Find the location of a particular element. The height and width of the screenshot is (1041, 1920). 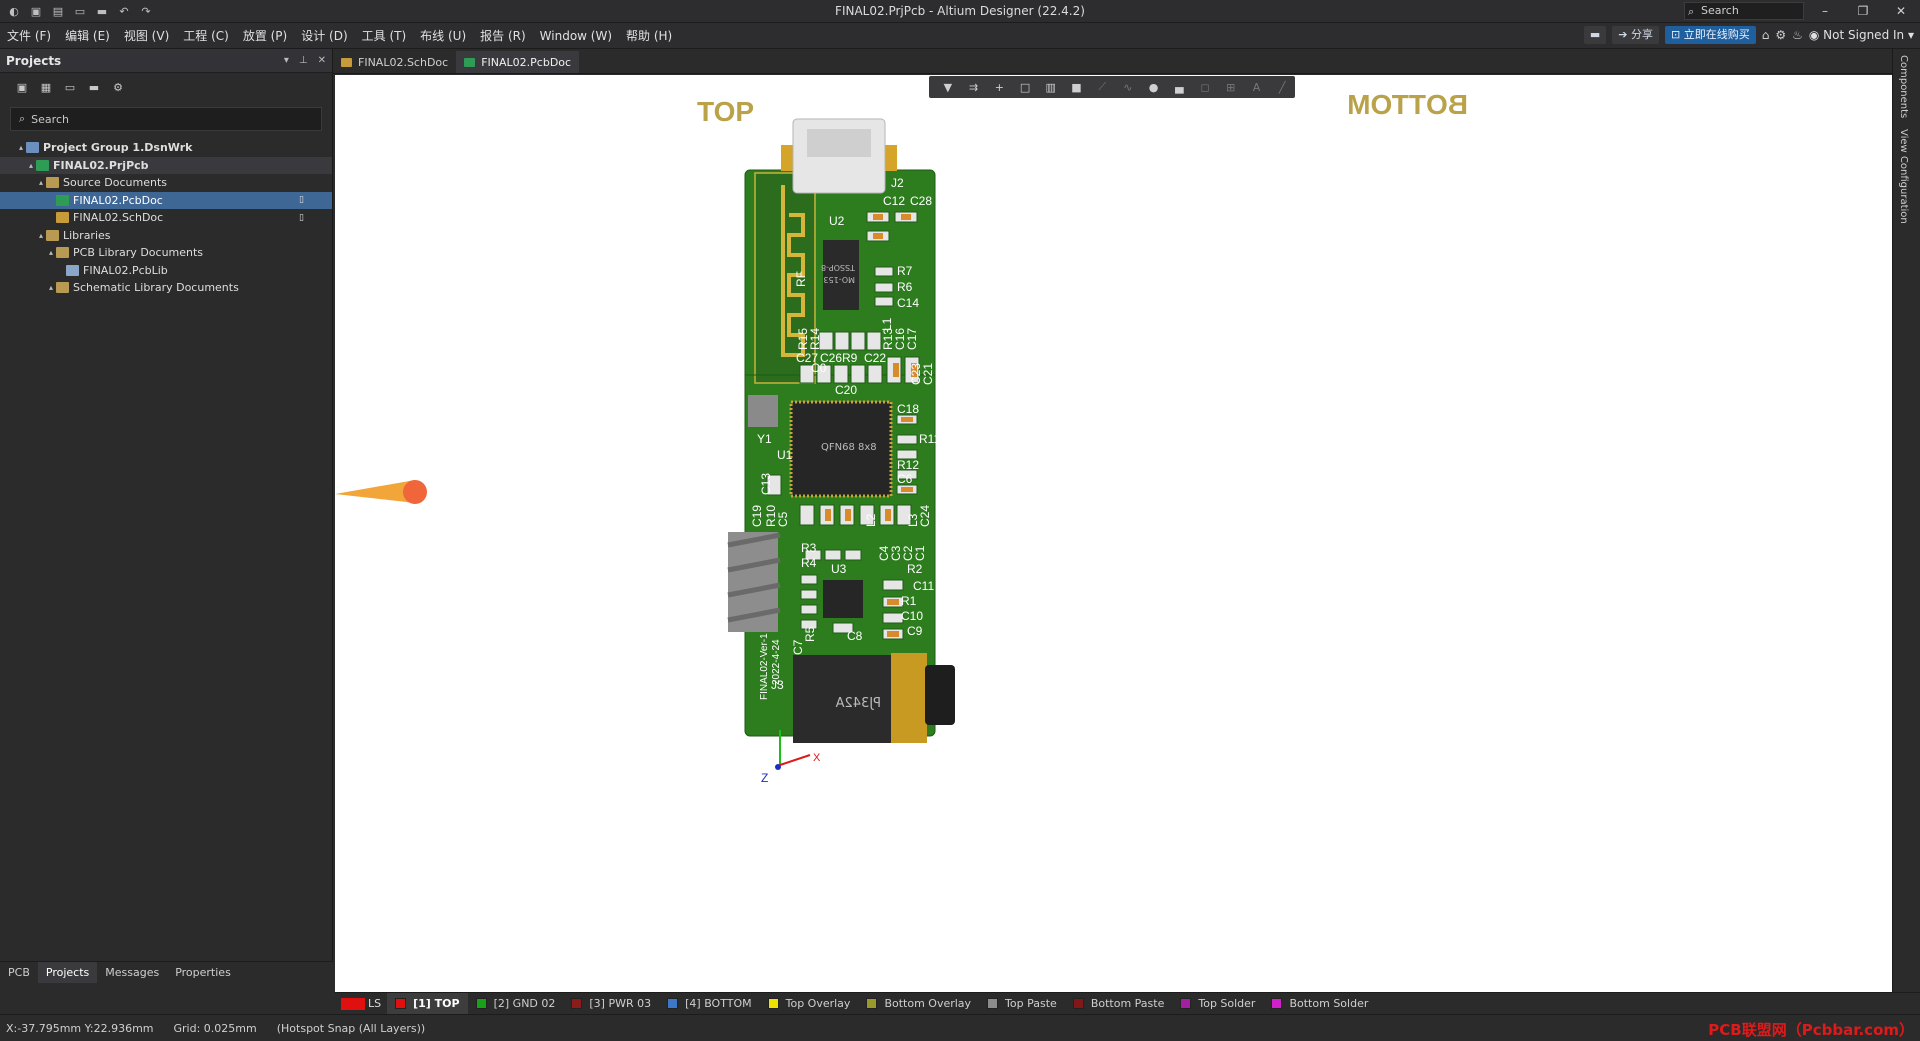

open-icon: ▭ is located at coordinates (80, 11).